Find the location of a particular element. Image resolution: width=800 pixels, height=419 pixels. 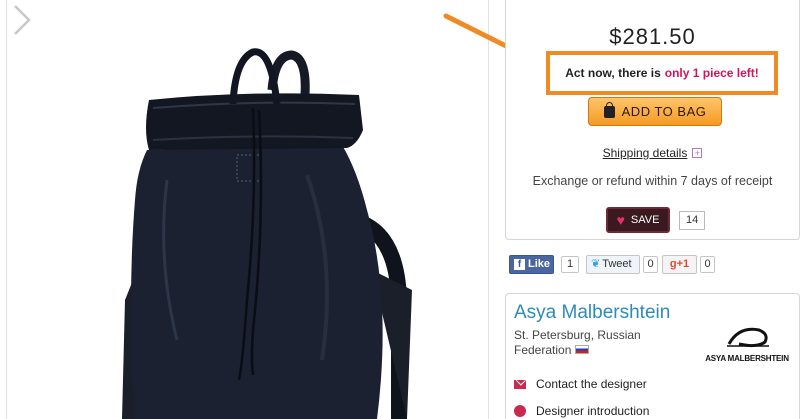

shipping-details-link: Shipping details is located at coordinates (645, 153).